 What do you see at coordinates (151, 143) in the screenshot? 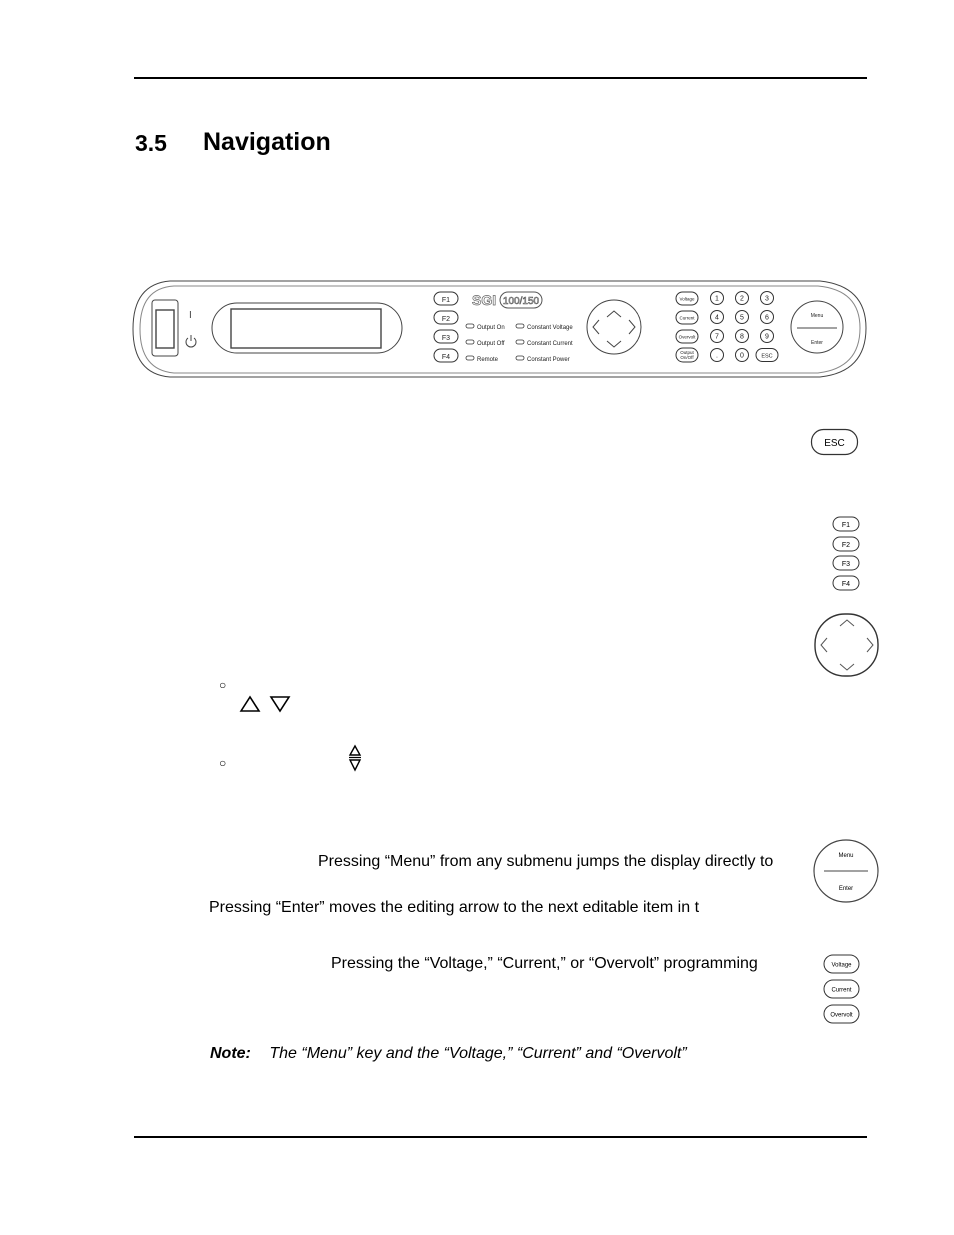
I see `section-number: 3.5` at bounding box center [151, 143].